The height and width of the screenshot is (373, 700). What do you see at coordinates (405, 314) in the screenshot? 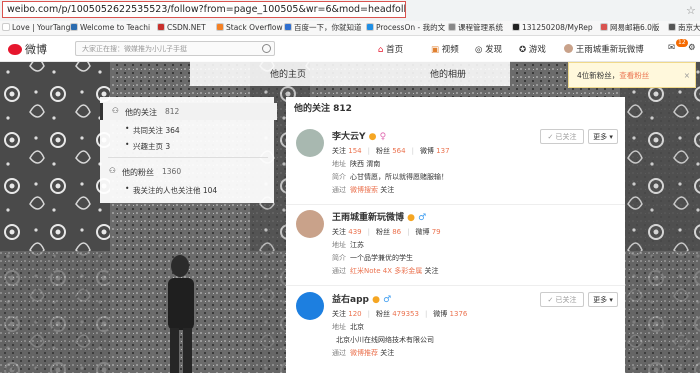
I see `stat-fans-count: 479353` at bounding box center [405, 314].